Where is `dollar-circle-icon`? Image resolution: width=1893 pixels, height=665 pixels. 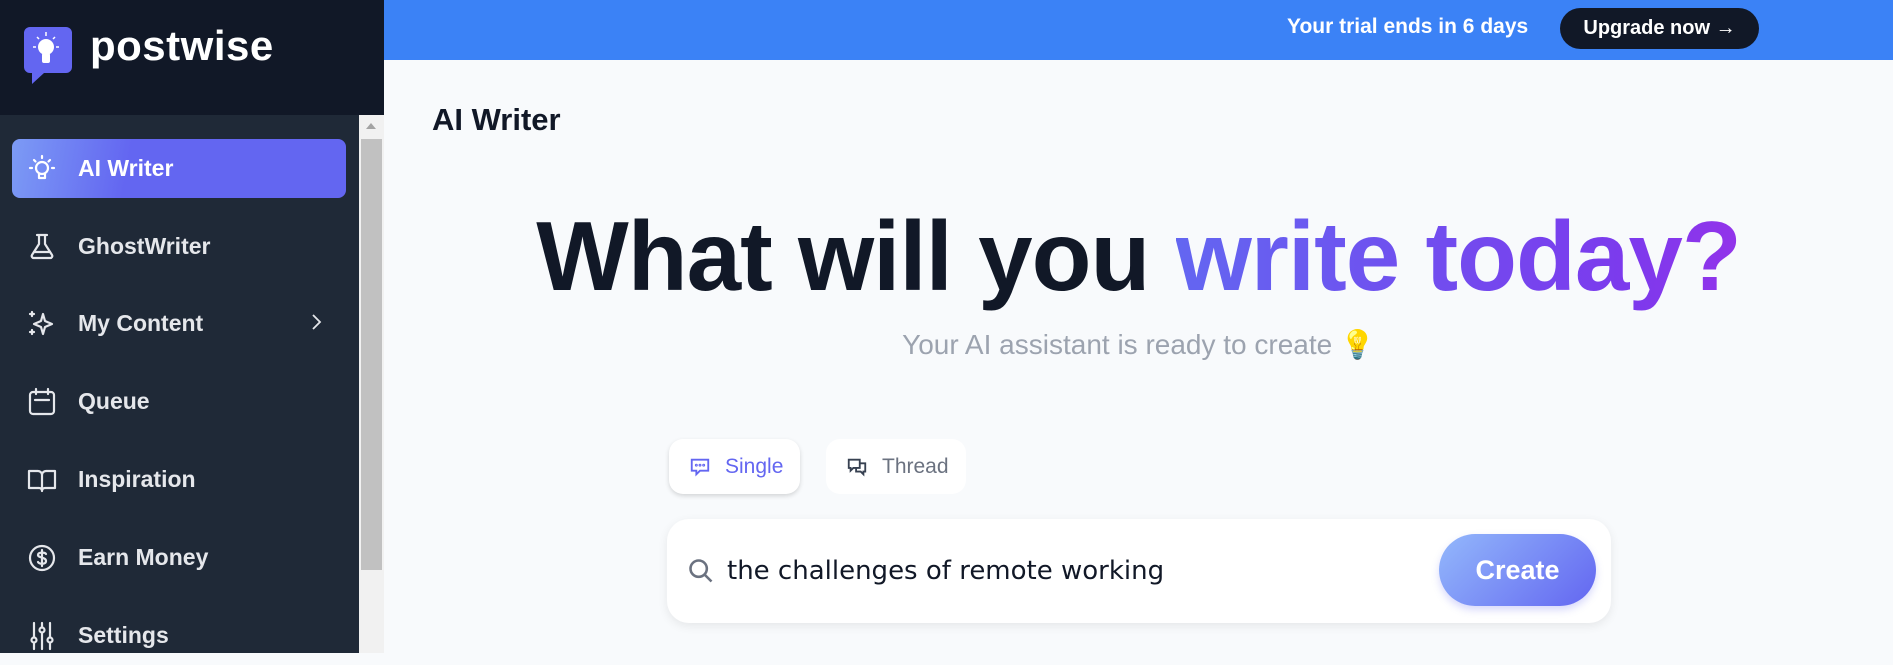 dollar-circle-icon is located at coordinates (42, 557).